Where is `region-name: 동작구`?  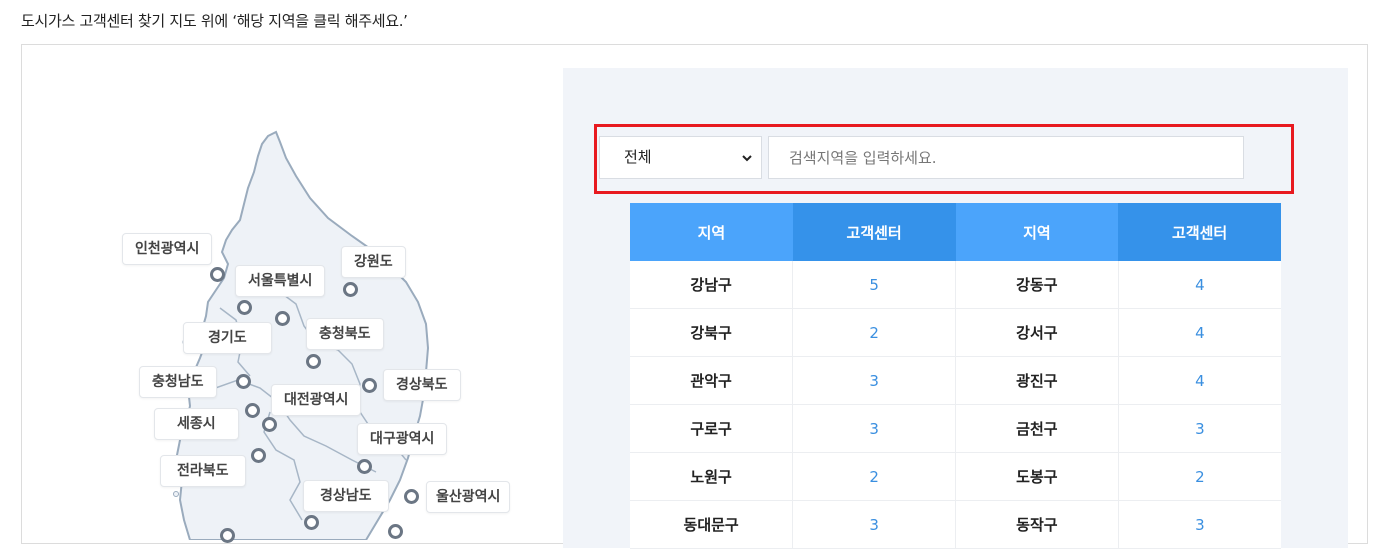
region-name: 동작구 is located at coordinates (1037, 524).